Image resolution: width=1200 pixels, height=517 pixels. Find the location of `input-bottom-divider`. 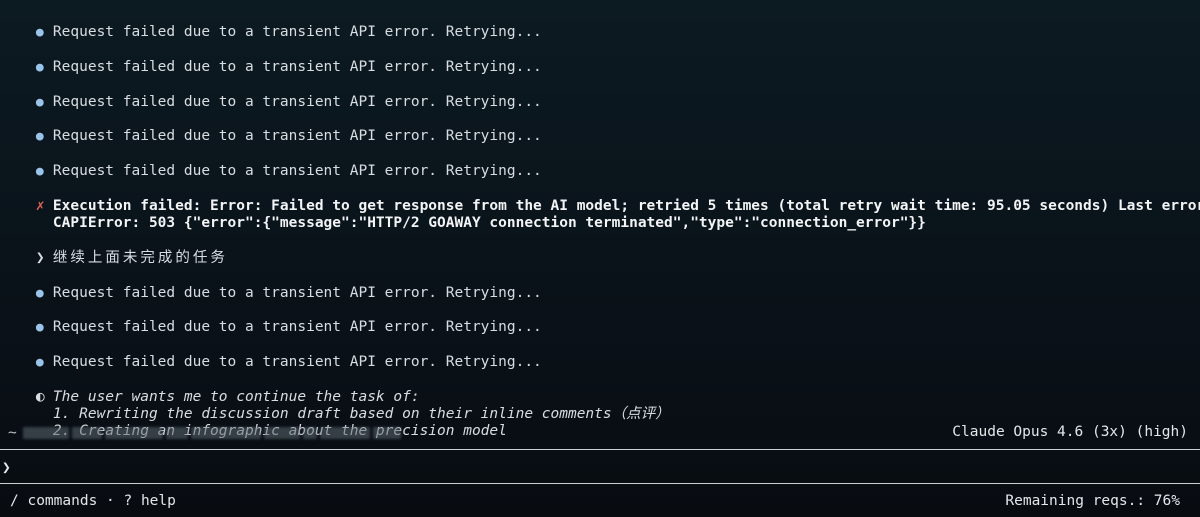

input-bottom-divider is located at coordinates (600, 483).